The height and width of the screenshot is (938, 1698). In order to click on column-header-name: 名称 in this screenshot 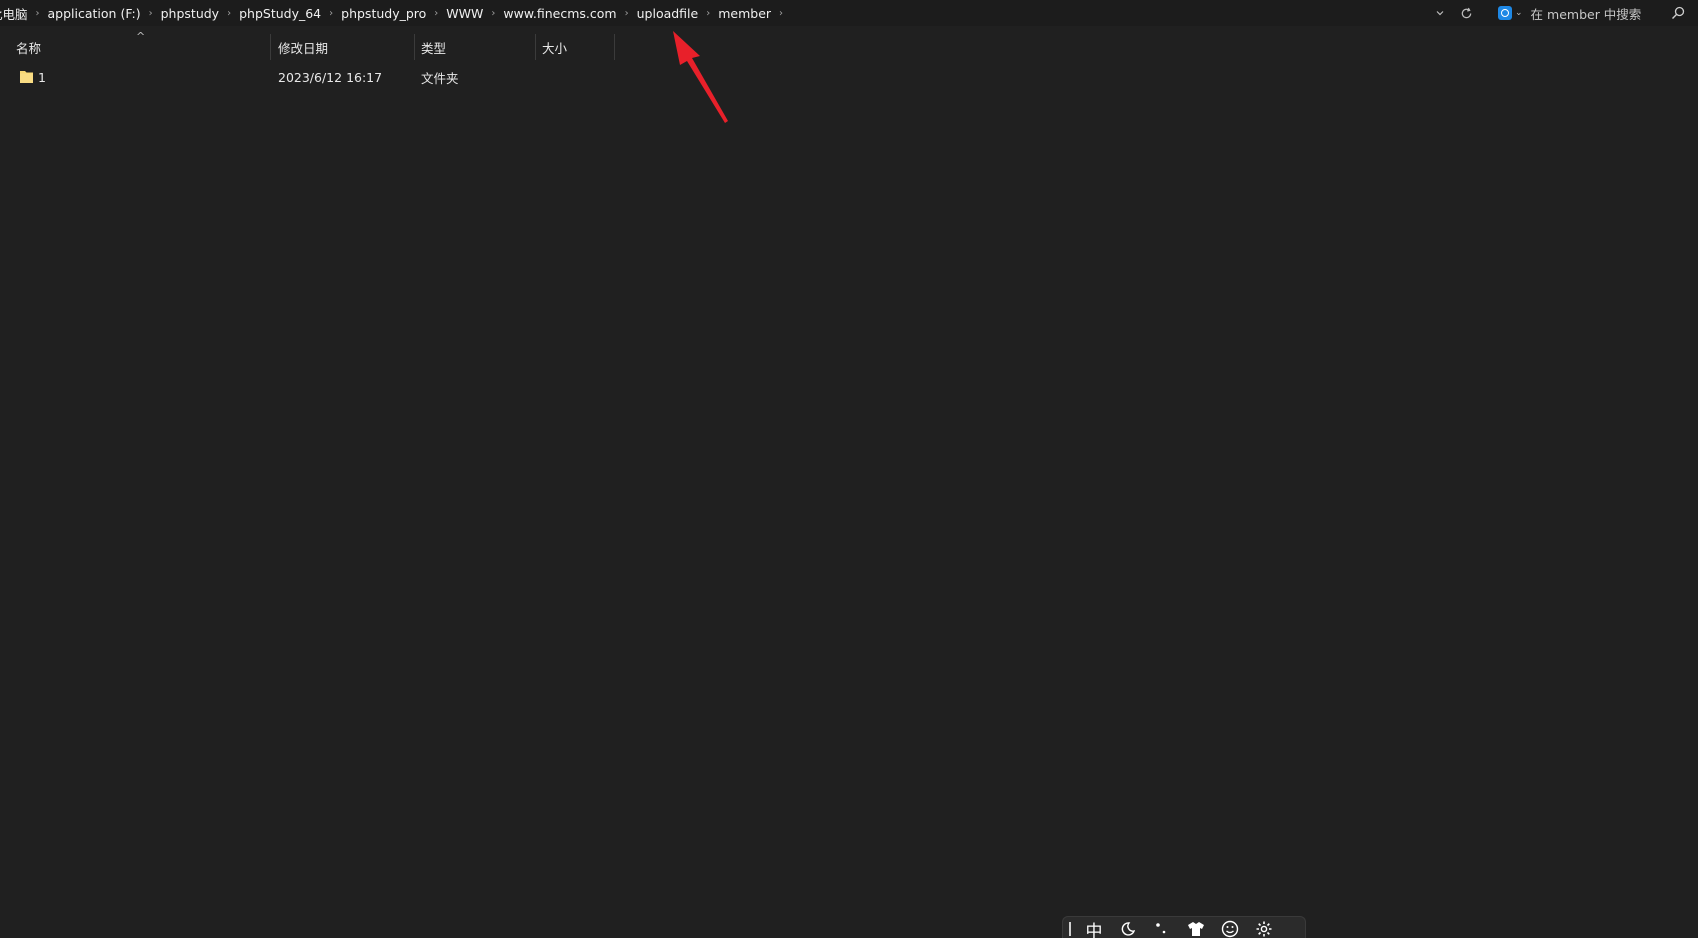, I will do `click(143, 47)`.